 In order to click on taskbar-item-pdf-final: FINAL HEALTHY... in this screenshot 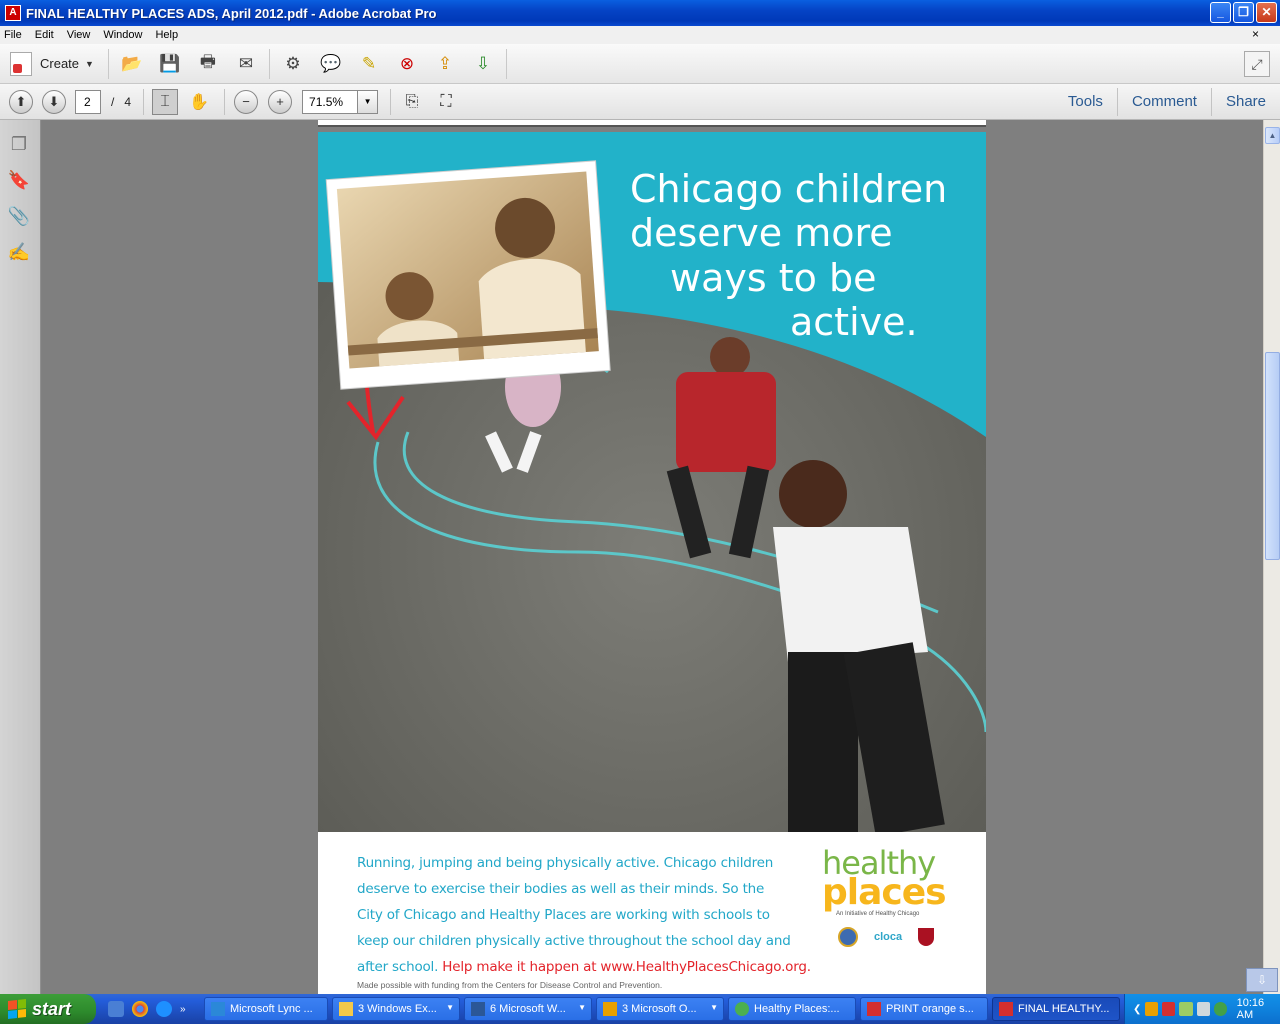, I will do `click(1056, 1009)`.